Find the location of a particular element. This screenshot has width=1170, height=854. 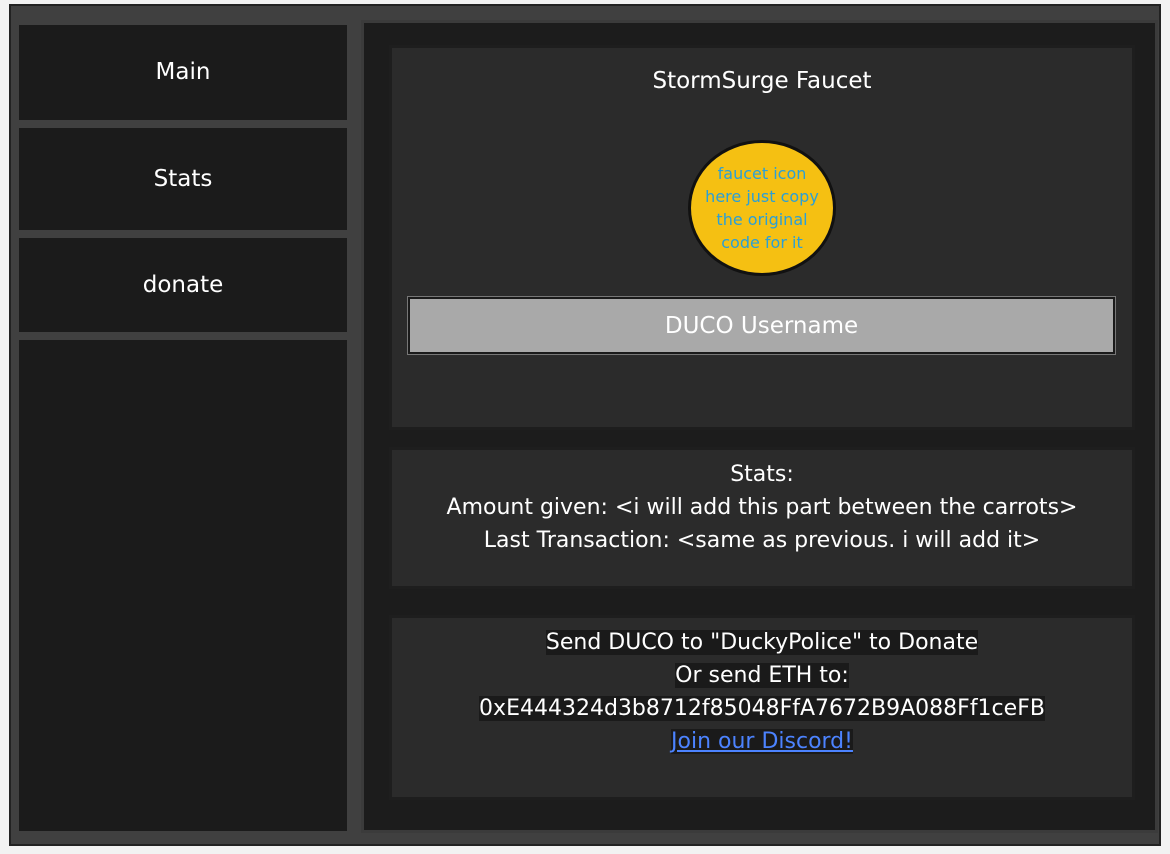

sidebar-item-label: donate is located at coordinates (183, 285).